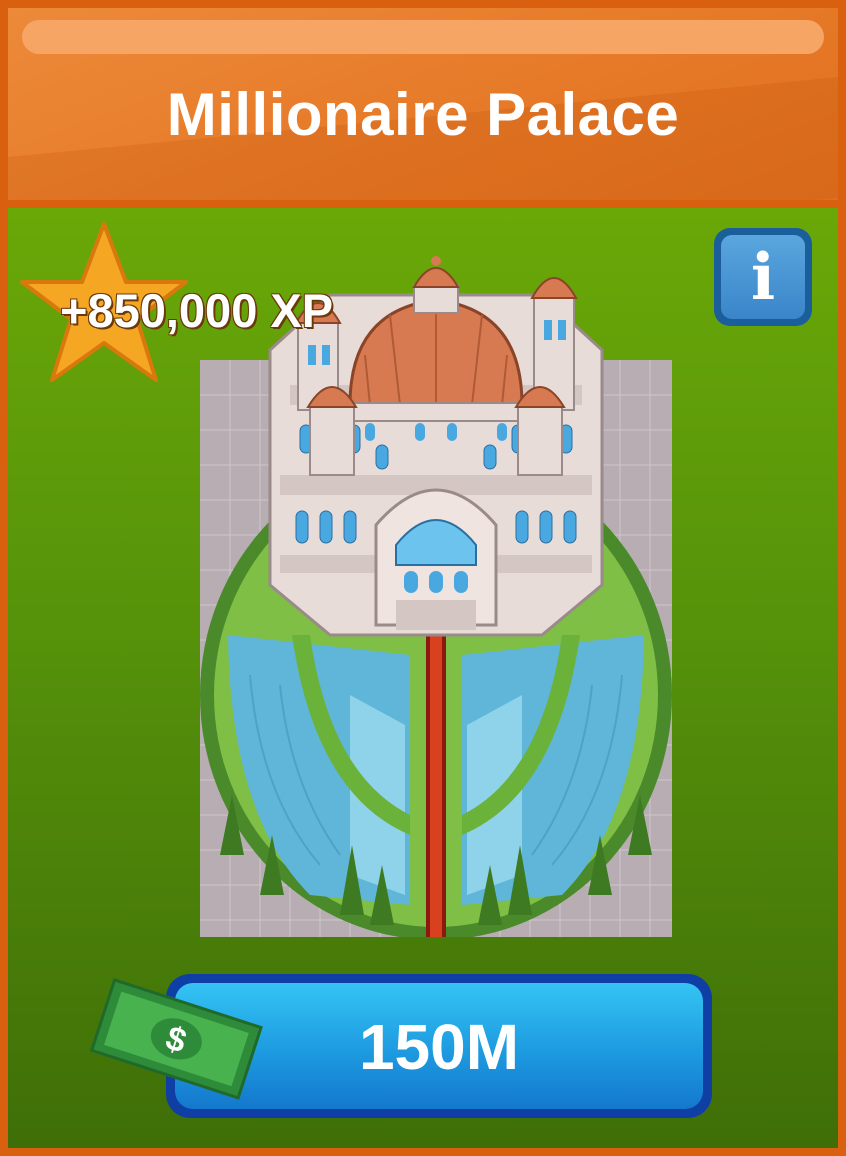 The image size is (846, 1156). Describe the element at coordinates (197, 310) in the screenshot. I see `xp-reward-label: +850,000 XP` at that location.